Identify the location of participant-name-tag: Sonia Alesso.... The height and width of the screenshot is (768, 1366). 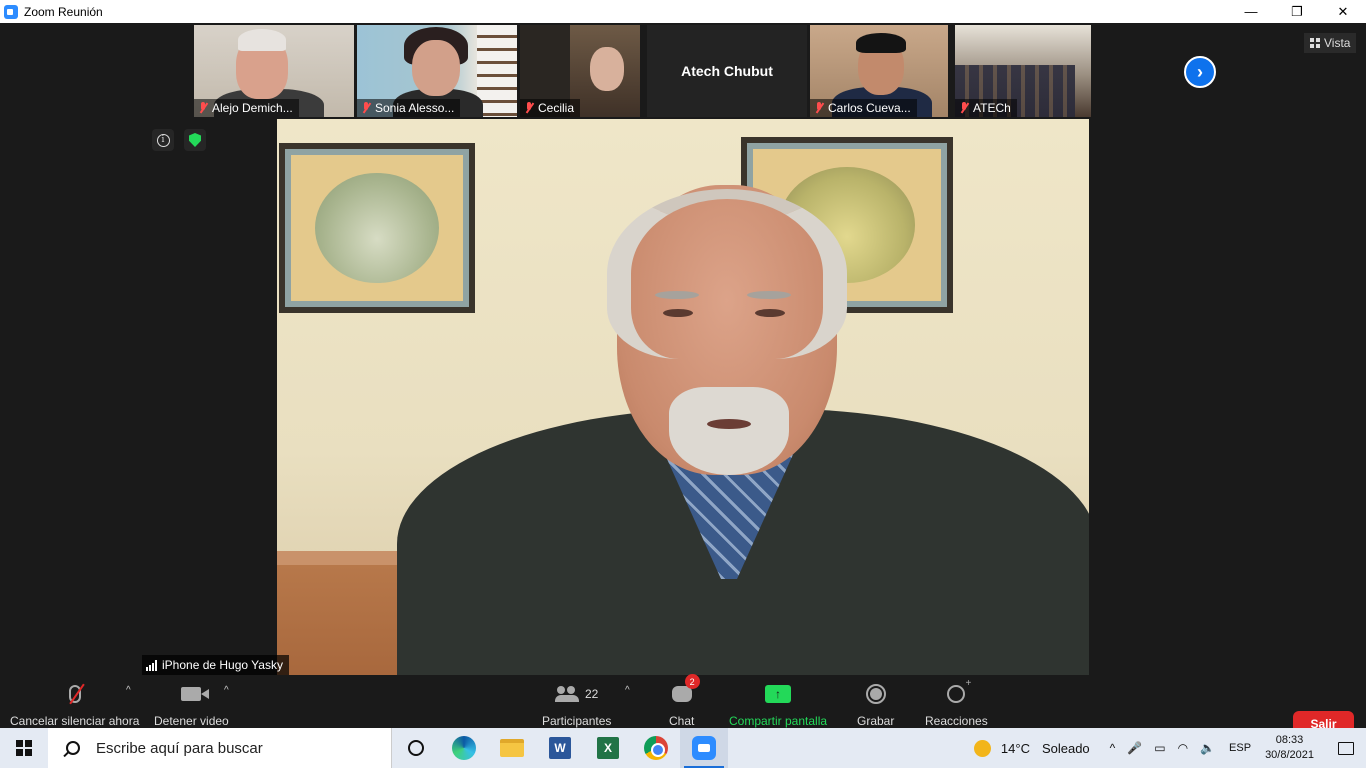
(409, 108).